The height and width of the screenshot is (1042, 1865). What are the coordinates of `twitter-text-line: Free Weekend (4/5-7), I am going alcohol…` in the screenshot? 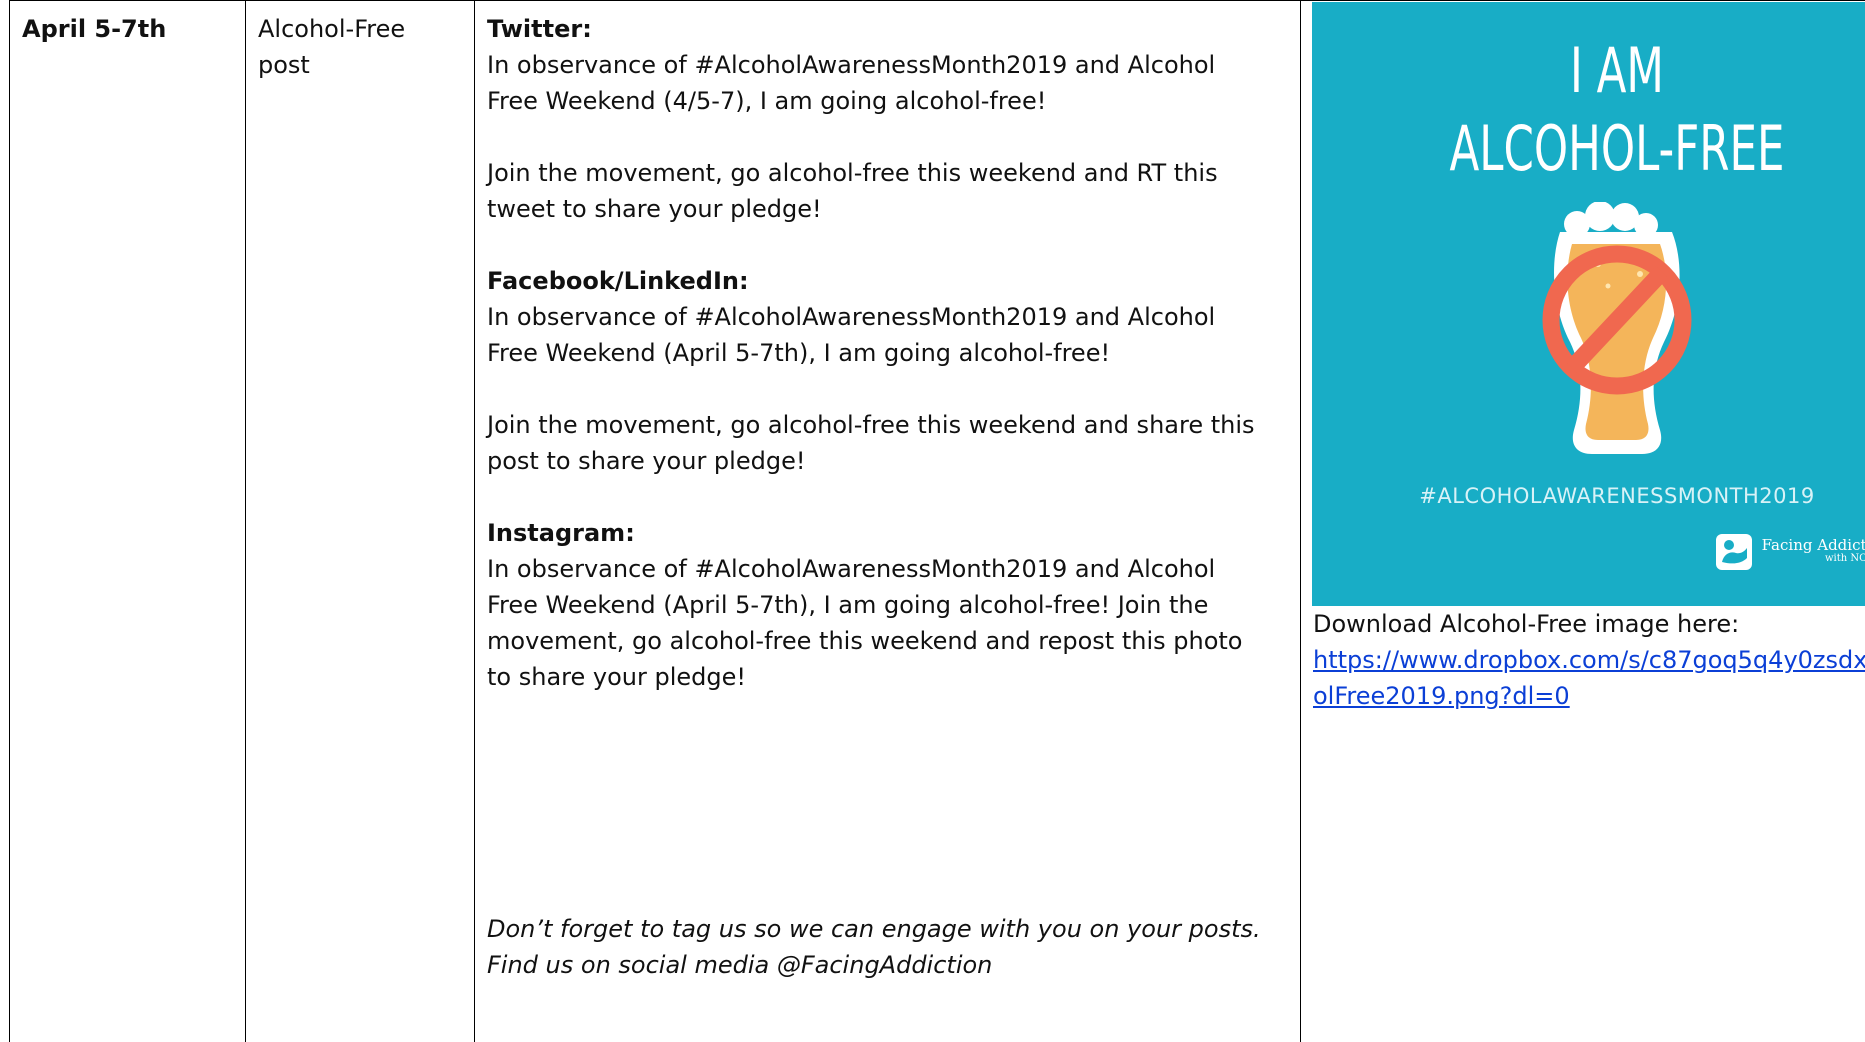 It's located at (767, 101).